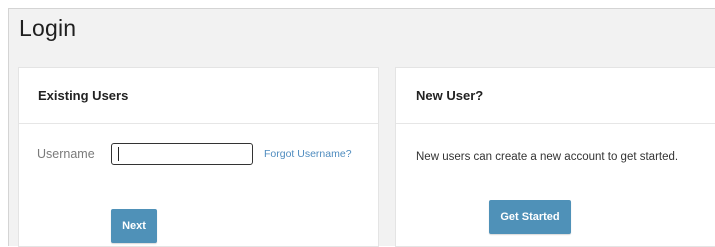 This screenshot has height=247, width=715. Describe the element at coordinates (308, 154) in the screenshot. I see `forgot-username-link: Forgot Username?` at that location.